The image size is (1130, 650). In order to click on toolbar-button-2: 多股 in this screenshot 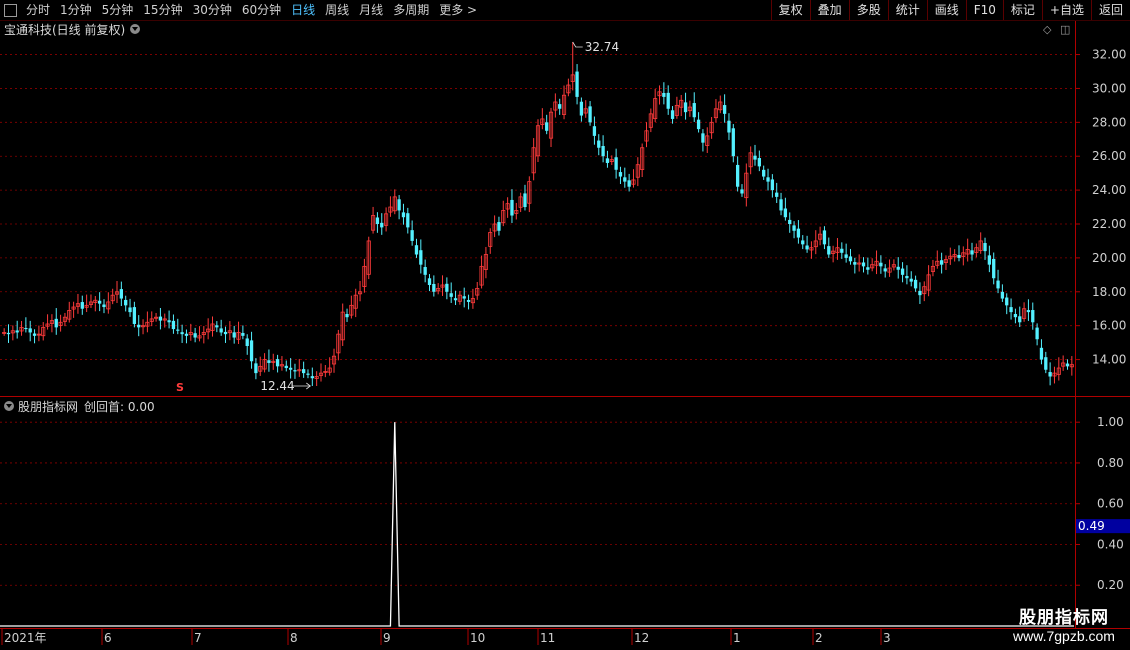, I will do `click(868, 10)`.